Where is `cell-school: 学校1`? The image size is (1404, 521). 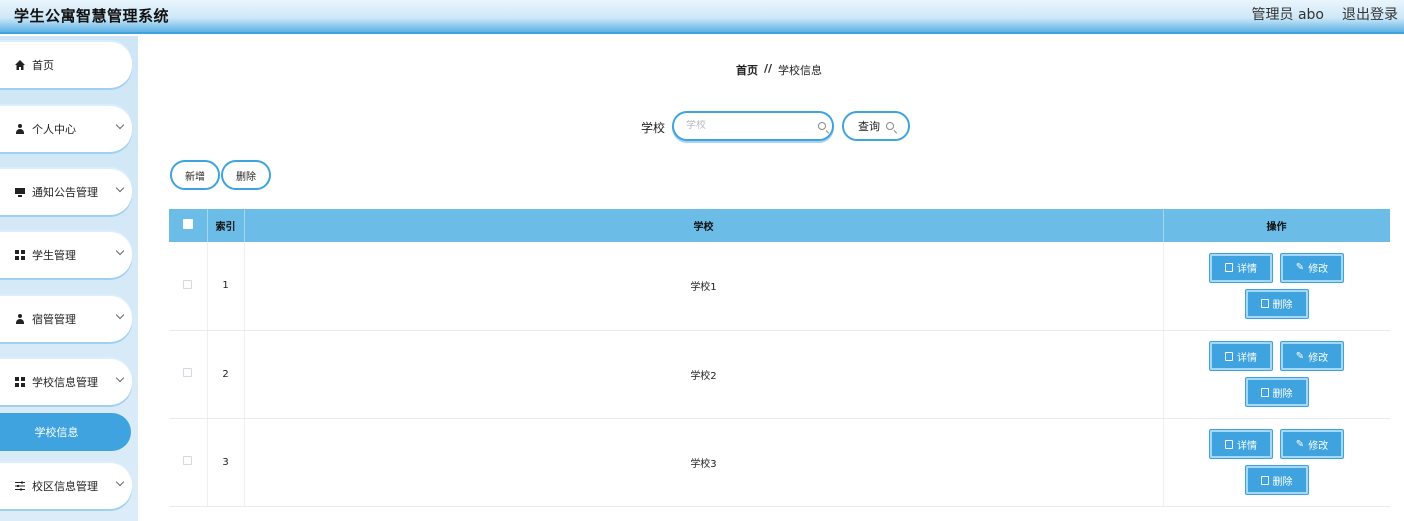
cell-school: 学校1 is located at coordinates (704, 286).